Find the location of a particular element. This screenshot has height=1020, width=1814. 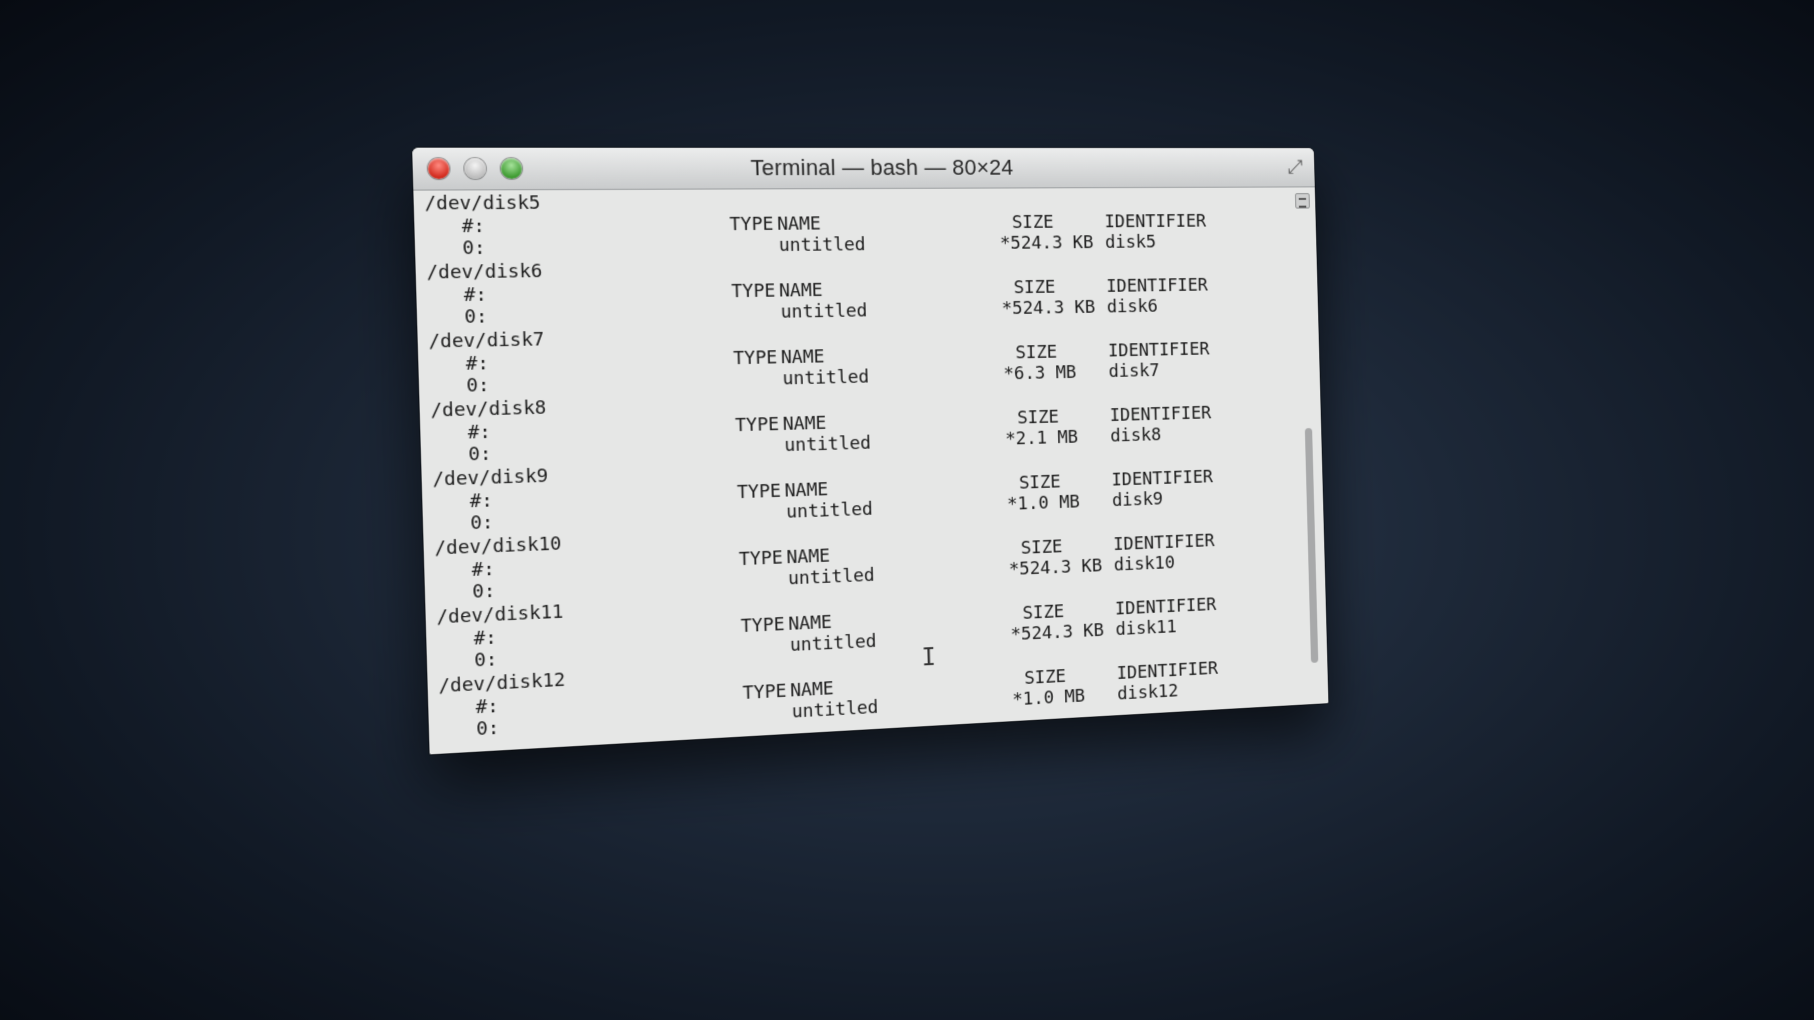

disk-path: /dev/disk12 is located at coordinates (502, 683).